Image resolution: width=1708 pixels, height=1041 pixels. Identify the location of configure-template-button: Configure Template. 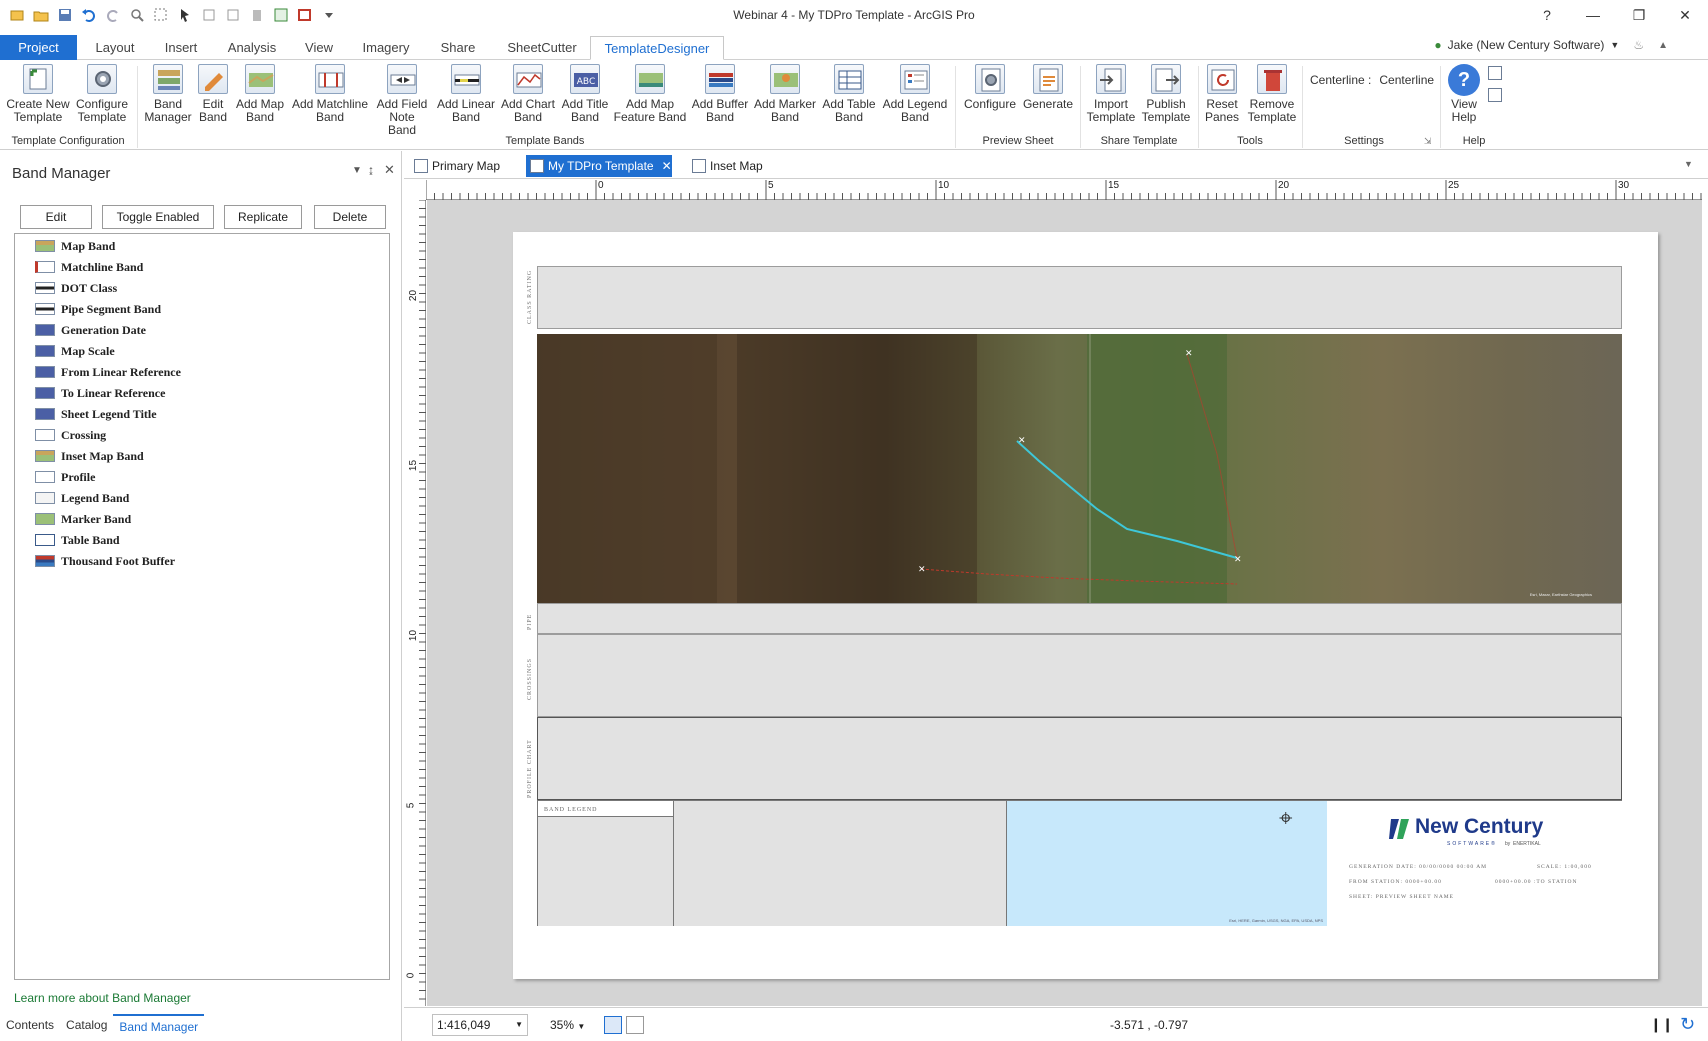
(102, 94).